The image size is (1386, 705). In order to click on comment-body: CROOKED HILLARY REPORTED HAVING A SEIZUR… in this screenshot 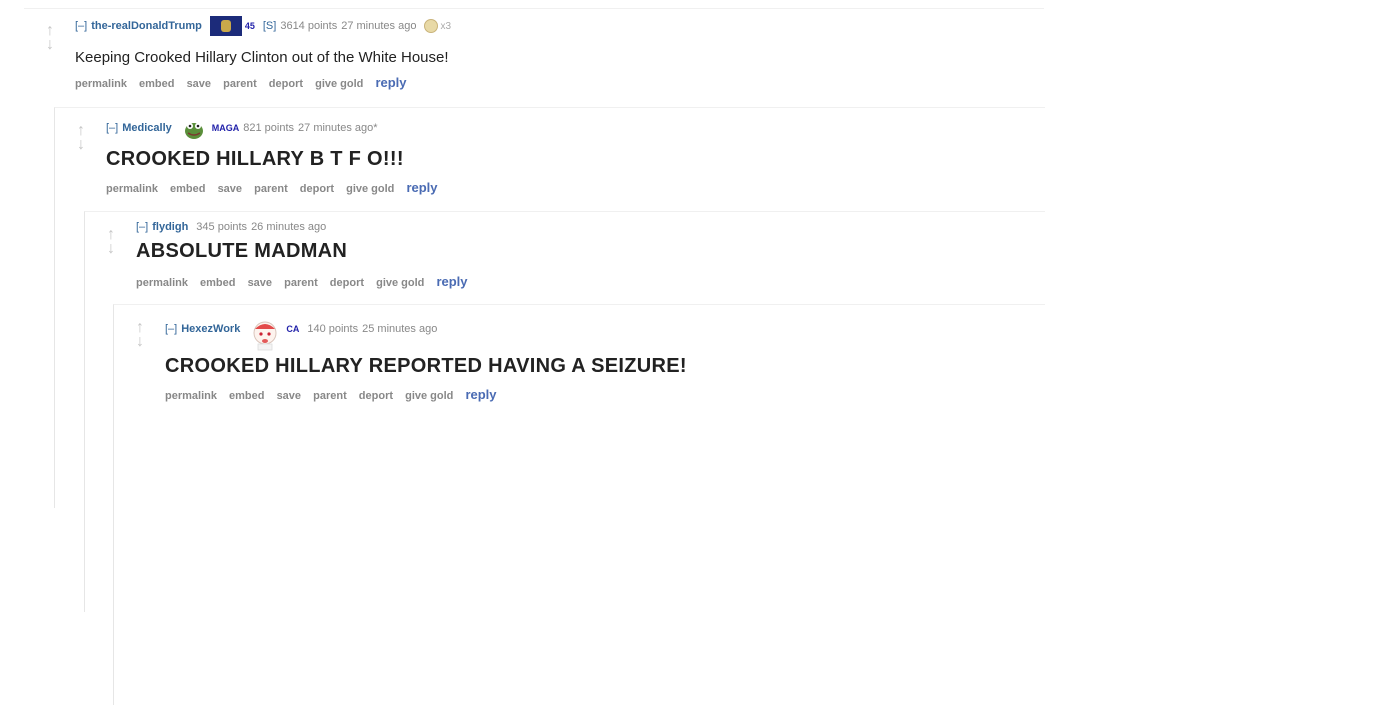, I will do `click(426, 366)`.